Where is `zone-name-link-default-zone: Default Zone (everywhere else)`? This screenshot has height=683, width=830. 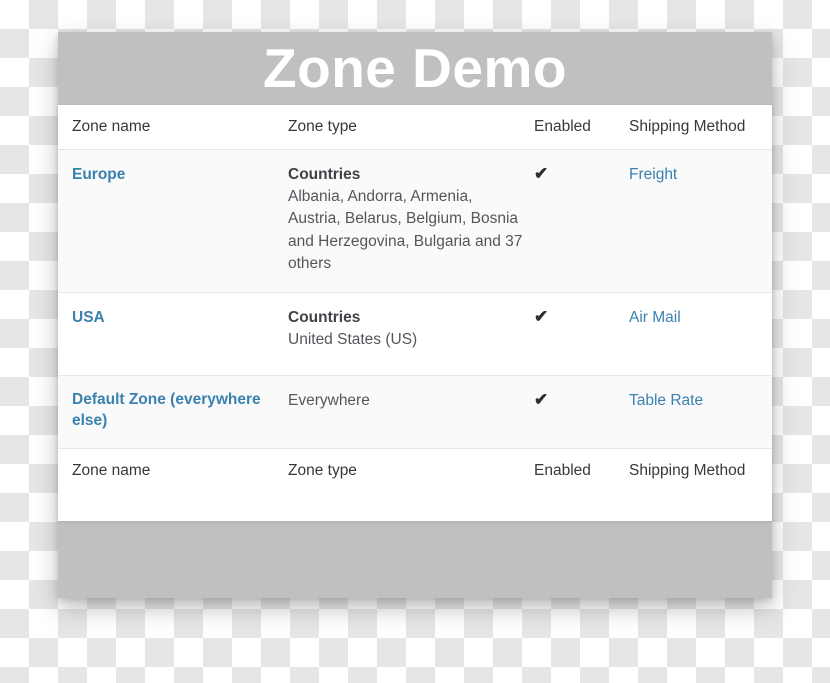
zone-name-link-default-zone: Default Zone (everywhere else) is located at coordinates (176, 411).